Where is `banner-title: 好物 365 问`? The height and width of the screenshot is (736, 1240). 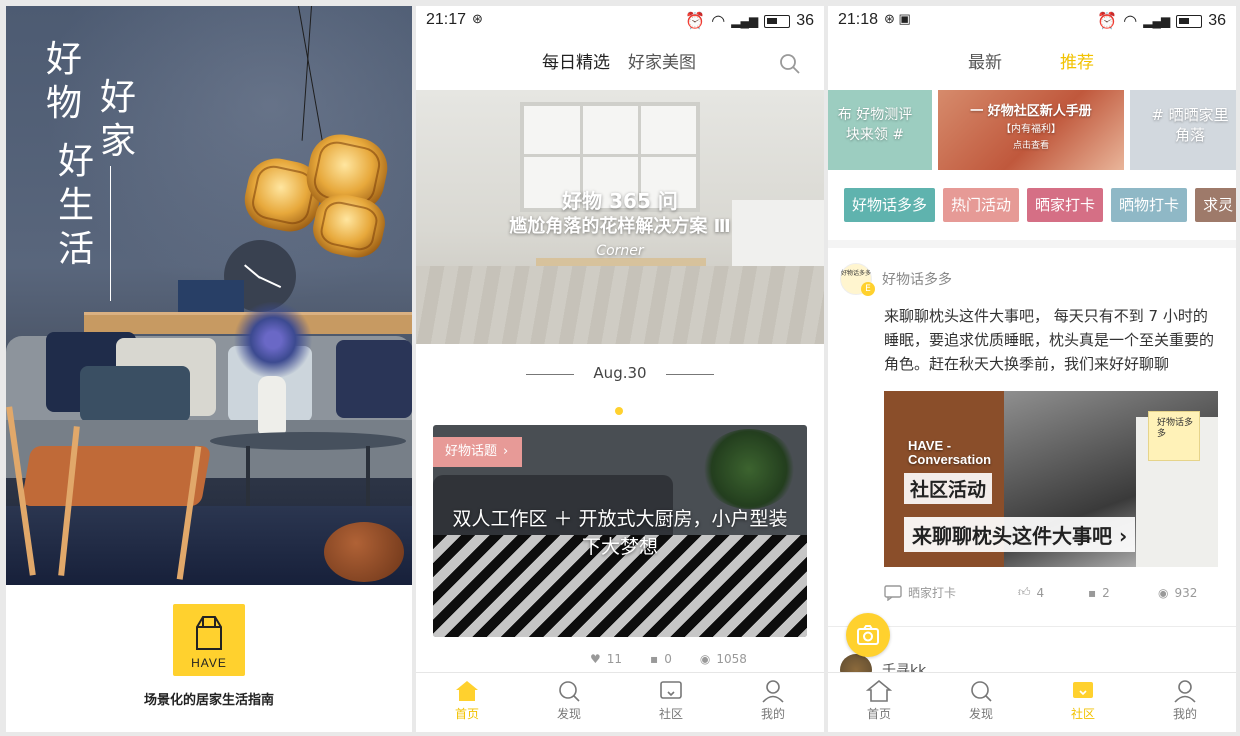 banner-title: 好物 365 问 is located at coordinates (620, 201).